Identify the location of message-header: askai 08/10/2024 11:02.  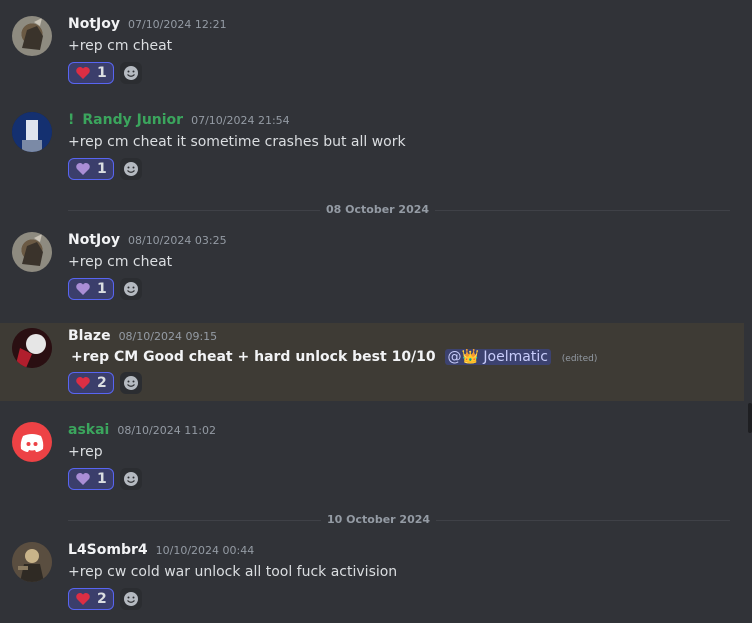
(142, 430).